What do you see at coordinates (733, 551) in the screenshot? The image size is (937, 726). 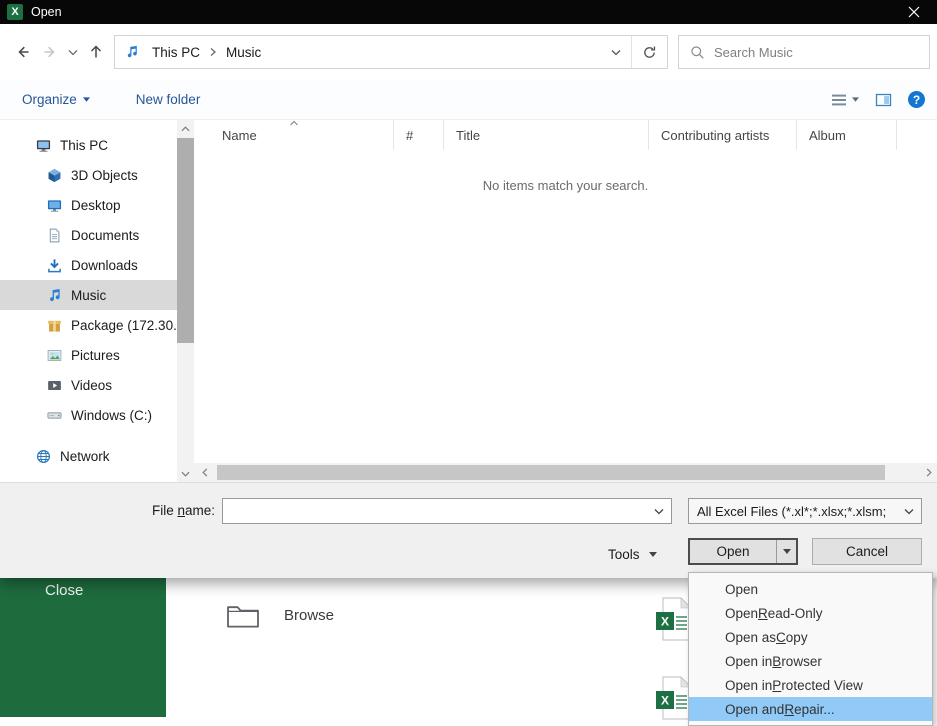 I see `open-button: Open` at bounding box center [733, 551].